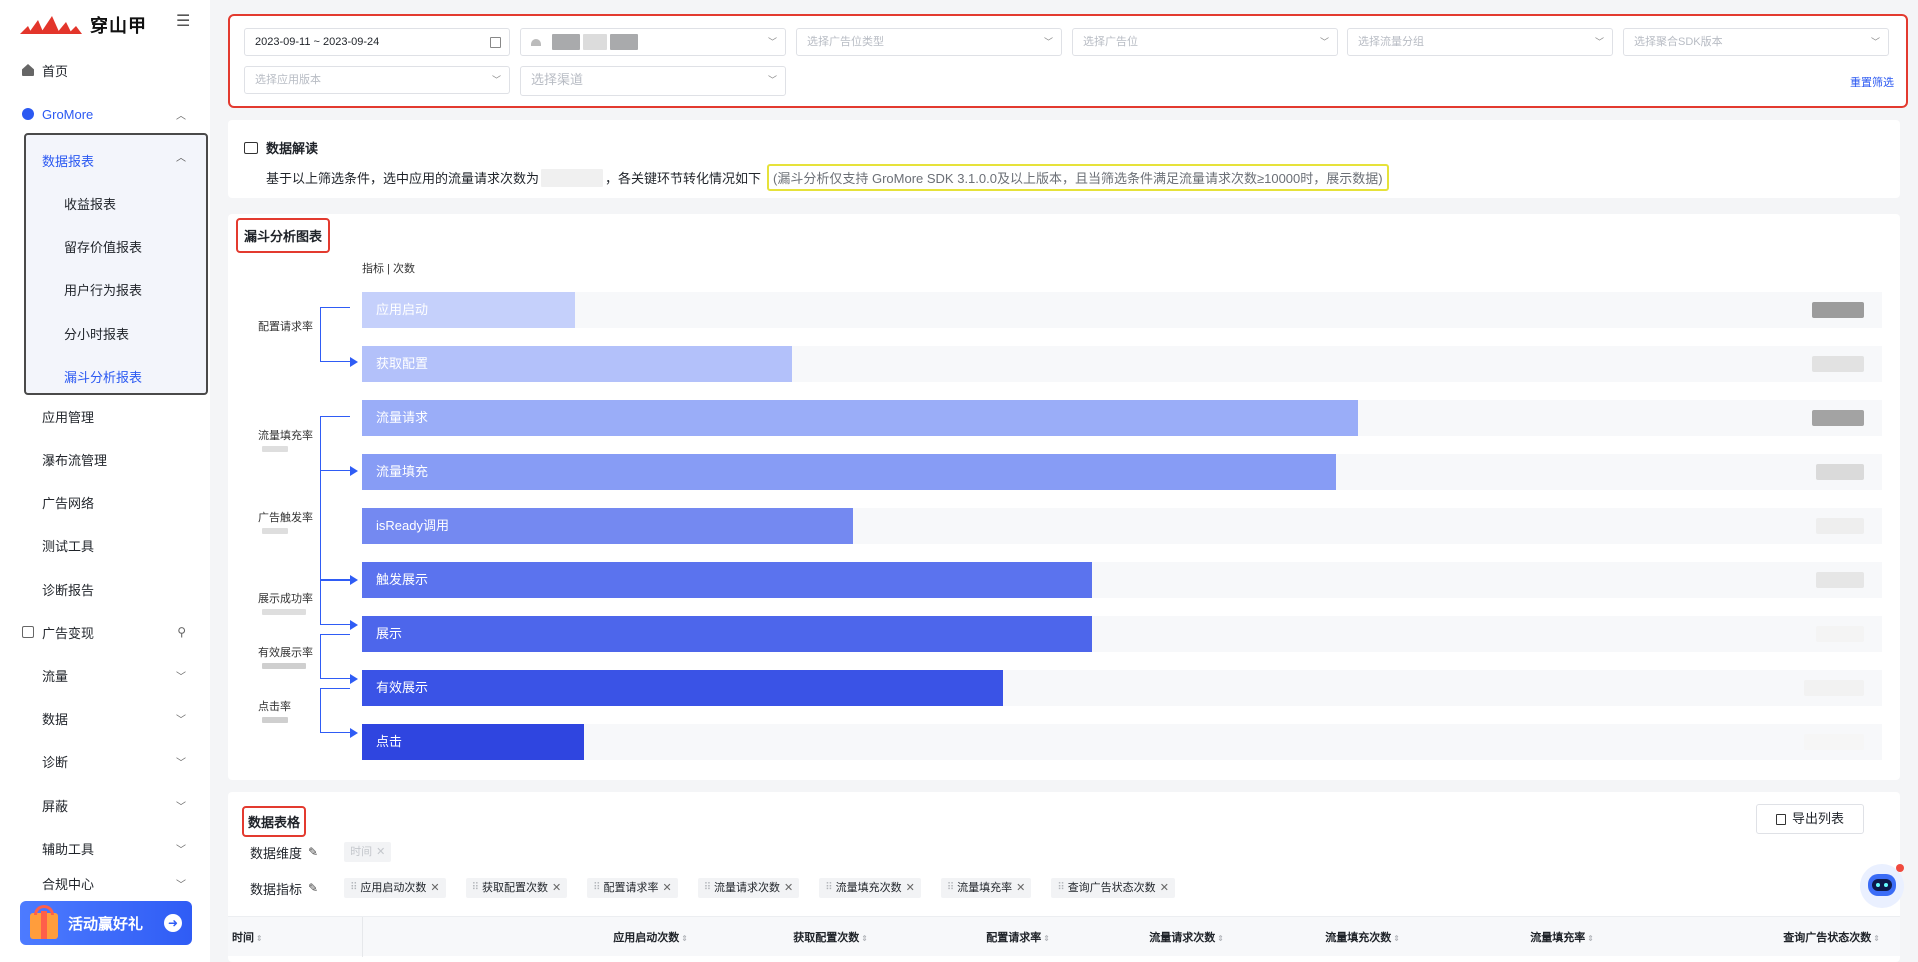  Describe the element at coordinates (68, 546) in the screenshot. I see `nav-test-tools-label: 测试工具` at that location.